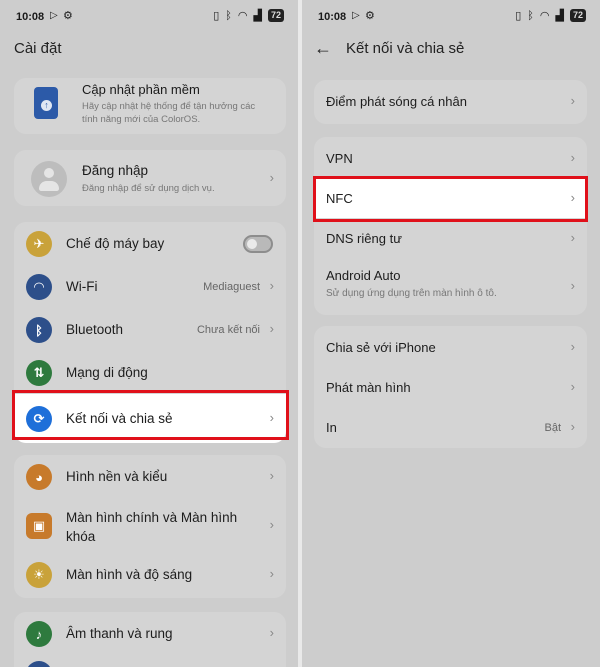  I want to click on item-label: Màn hình và độ sáng, so click(129, 574).